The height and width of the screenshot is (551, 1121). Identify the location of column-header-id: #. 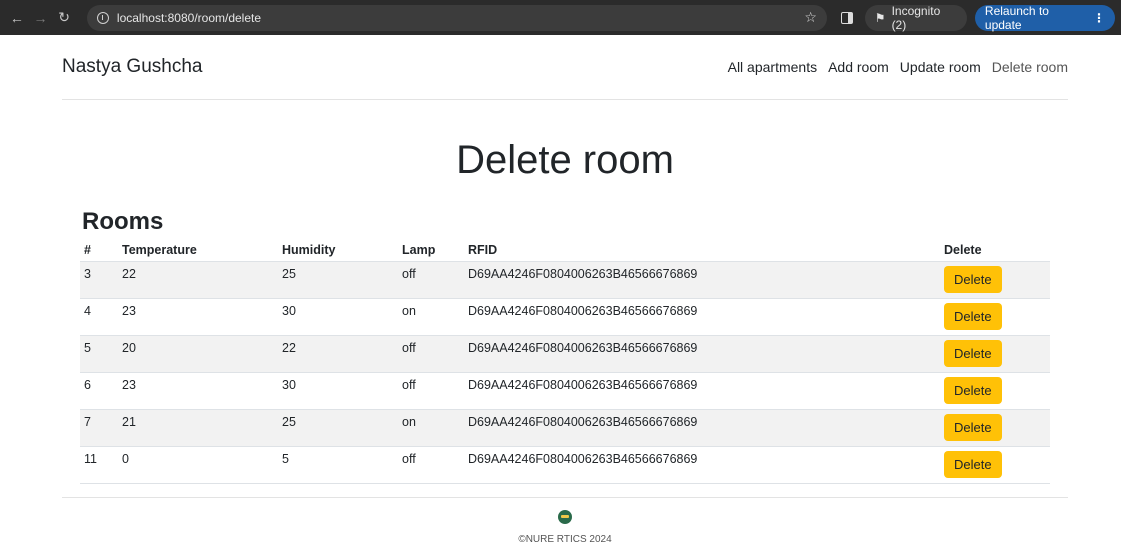
(99, 250).